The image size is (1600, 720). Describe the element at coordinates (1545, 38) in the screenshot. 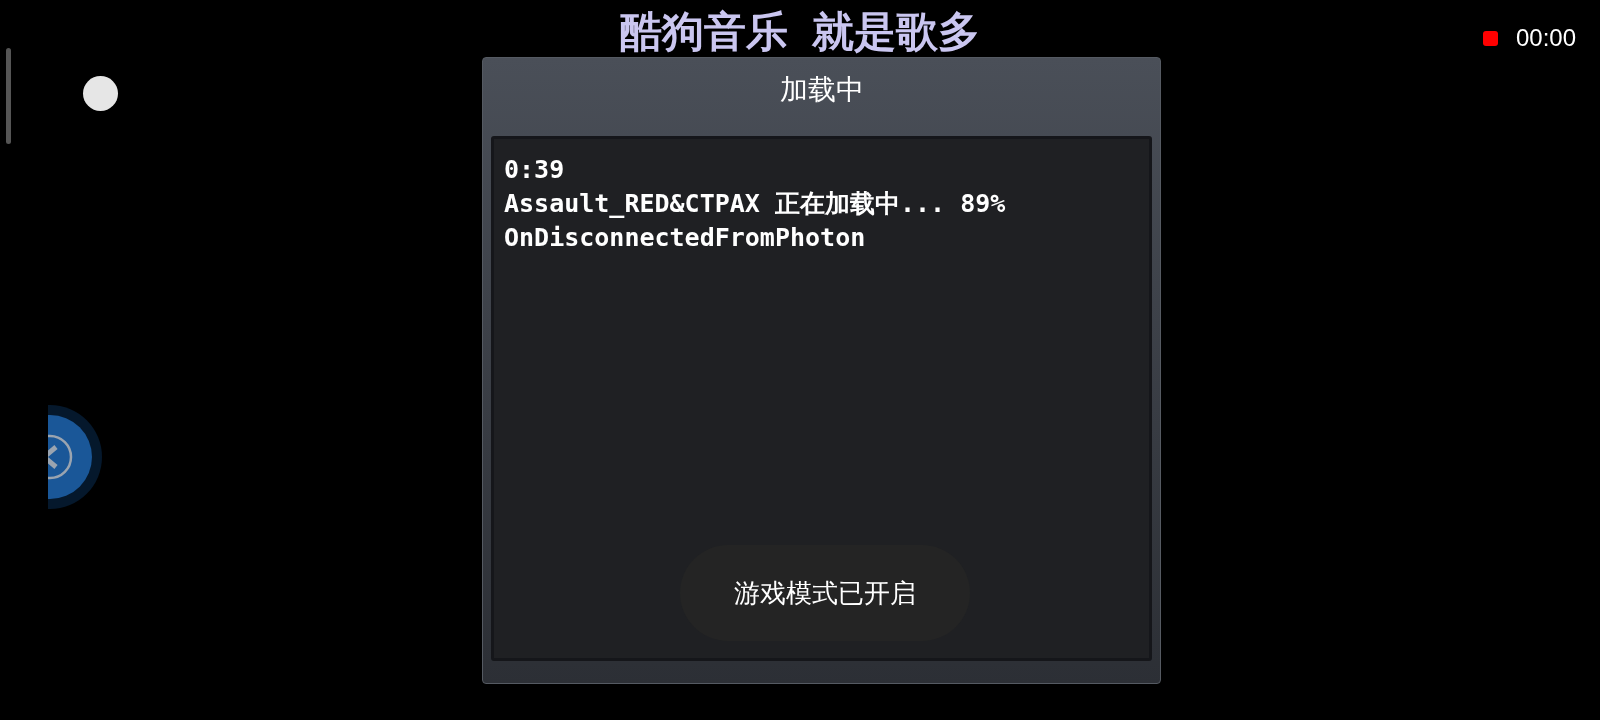

I see `recording-time: 00:00` at that location.